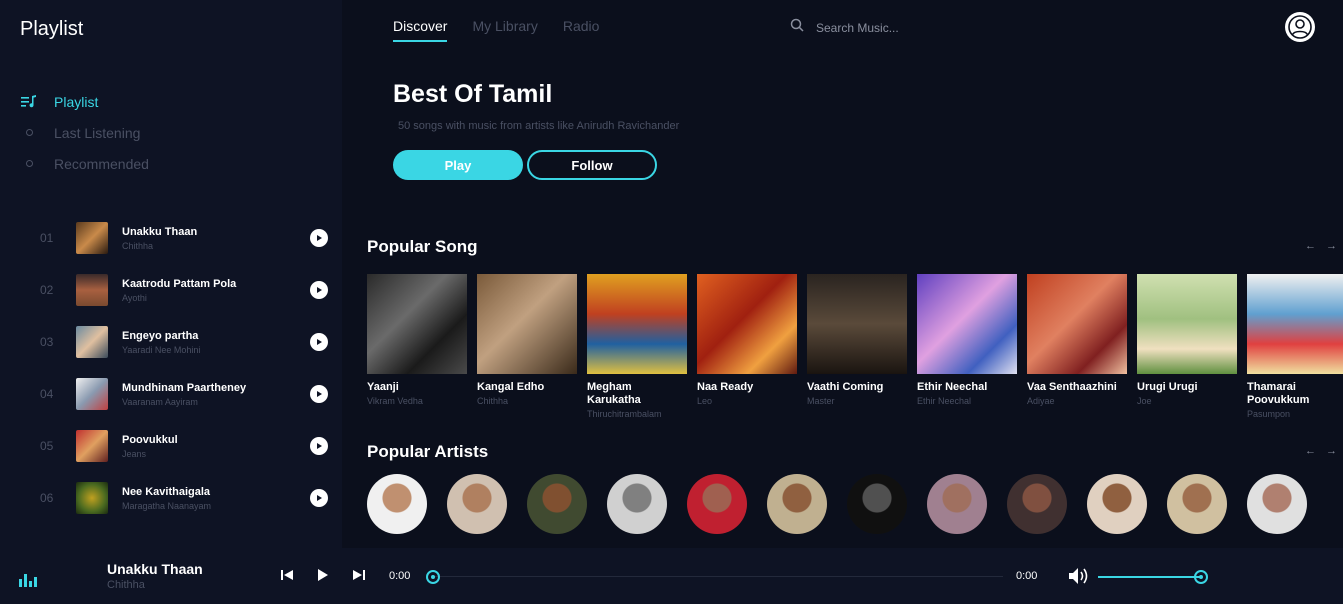 This screenshot has height=604, width=1343. What do you see at coordinates (179, 283) in the screenshot?
I see `track-title: Kaatrodu Pattam Pola` at bounding box center [179, 283].